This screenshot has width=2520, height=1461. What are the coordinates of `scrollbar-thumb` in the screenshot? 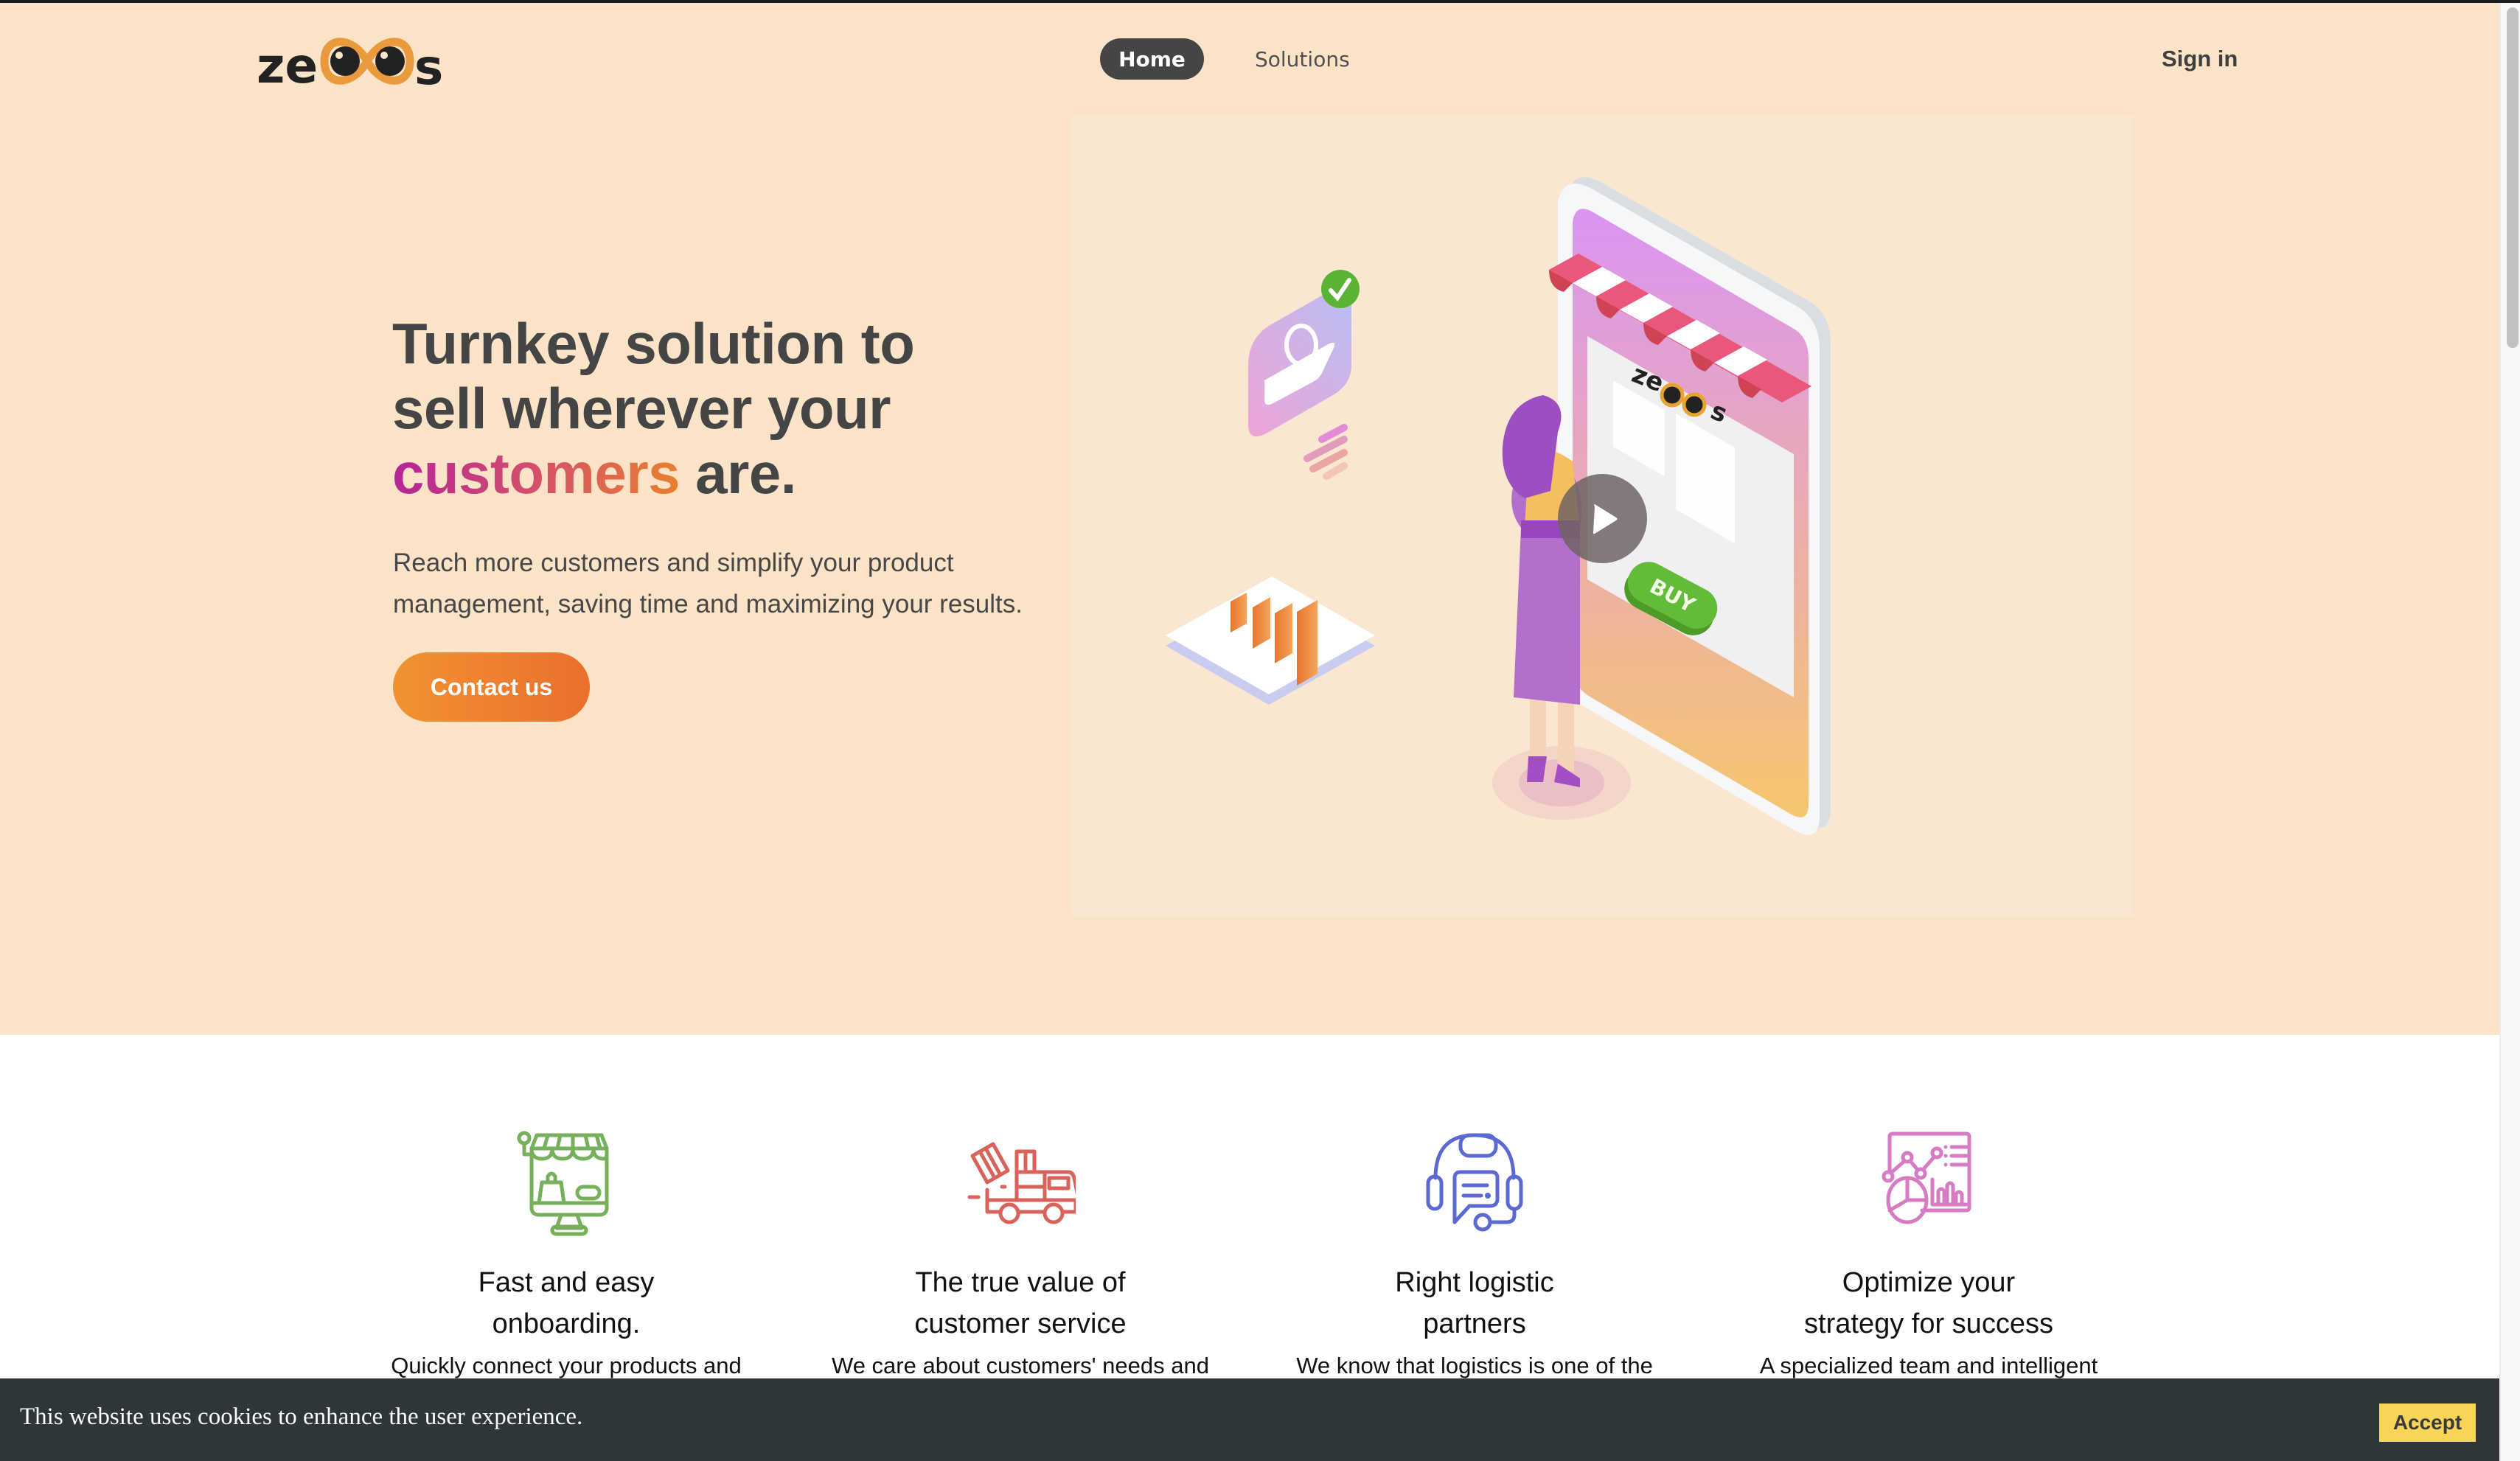 It's located at (2513, 177).